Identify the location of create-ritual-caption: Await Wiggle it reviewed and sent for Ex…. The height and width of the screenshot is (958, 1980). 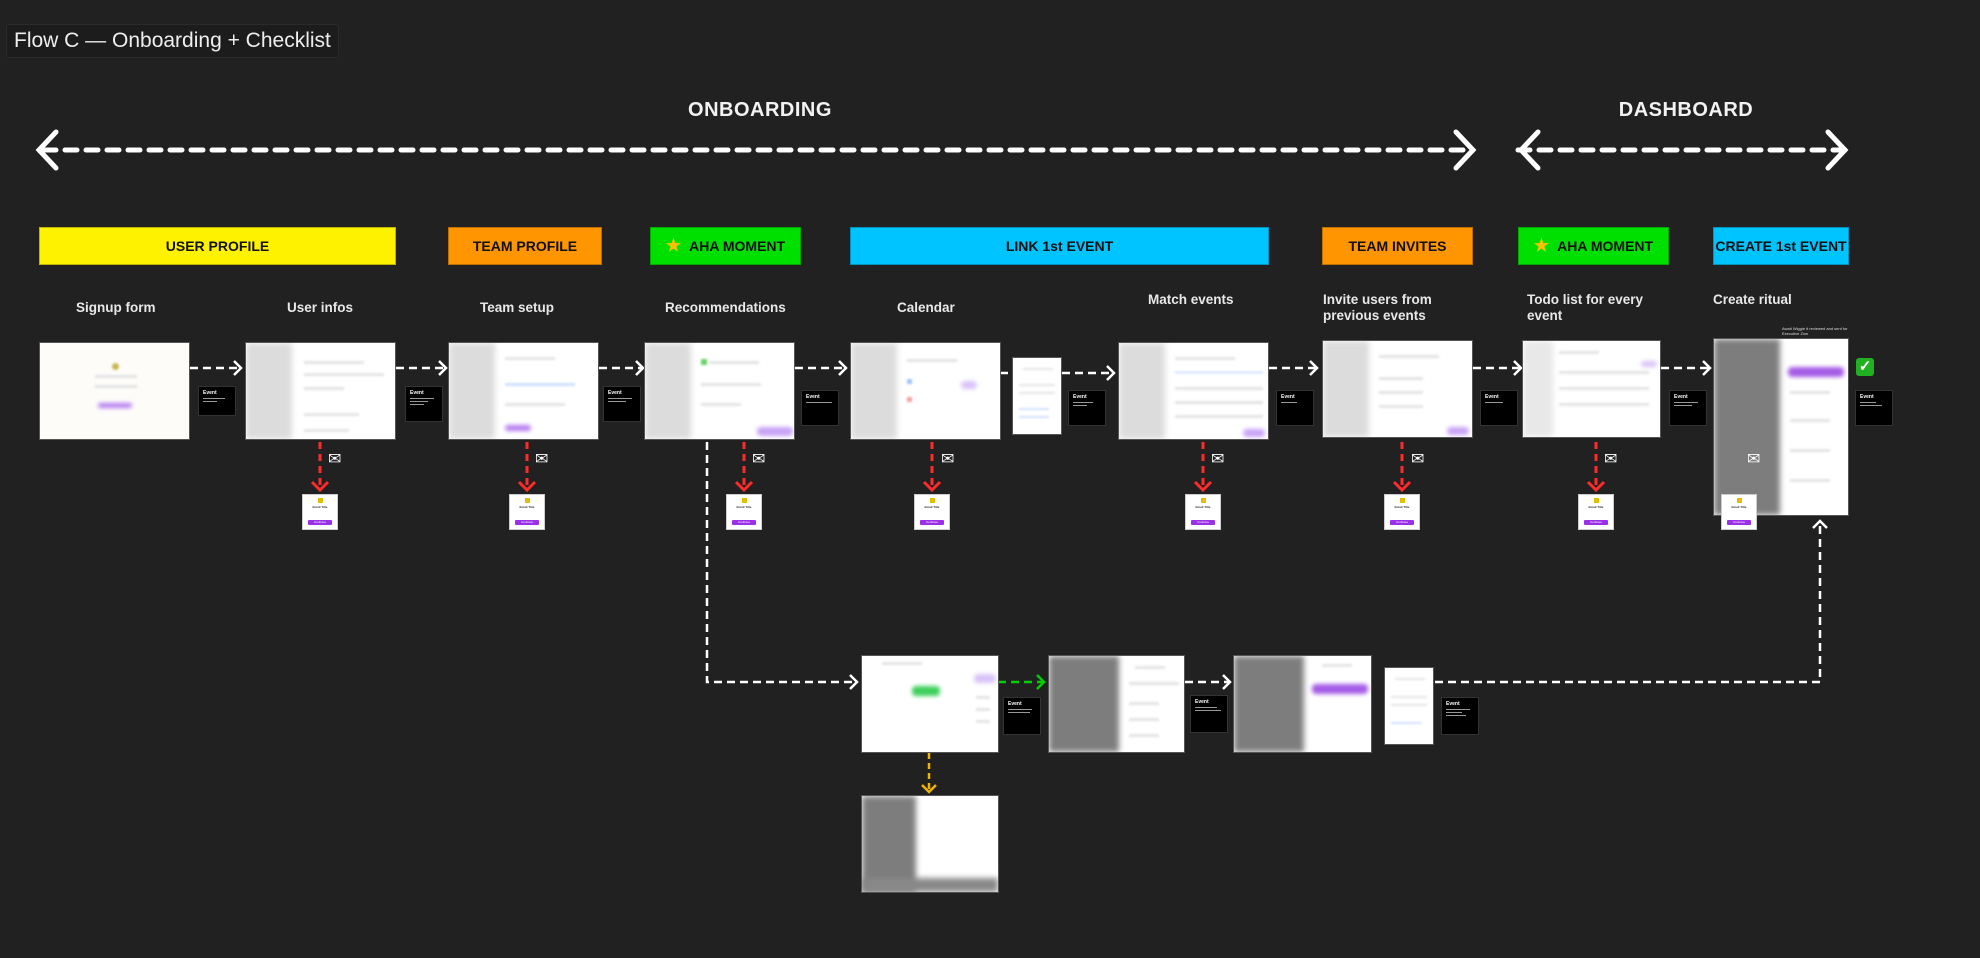
(1815, 331).